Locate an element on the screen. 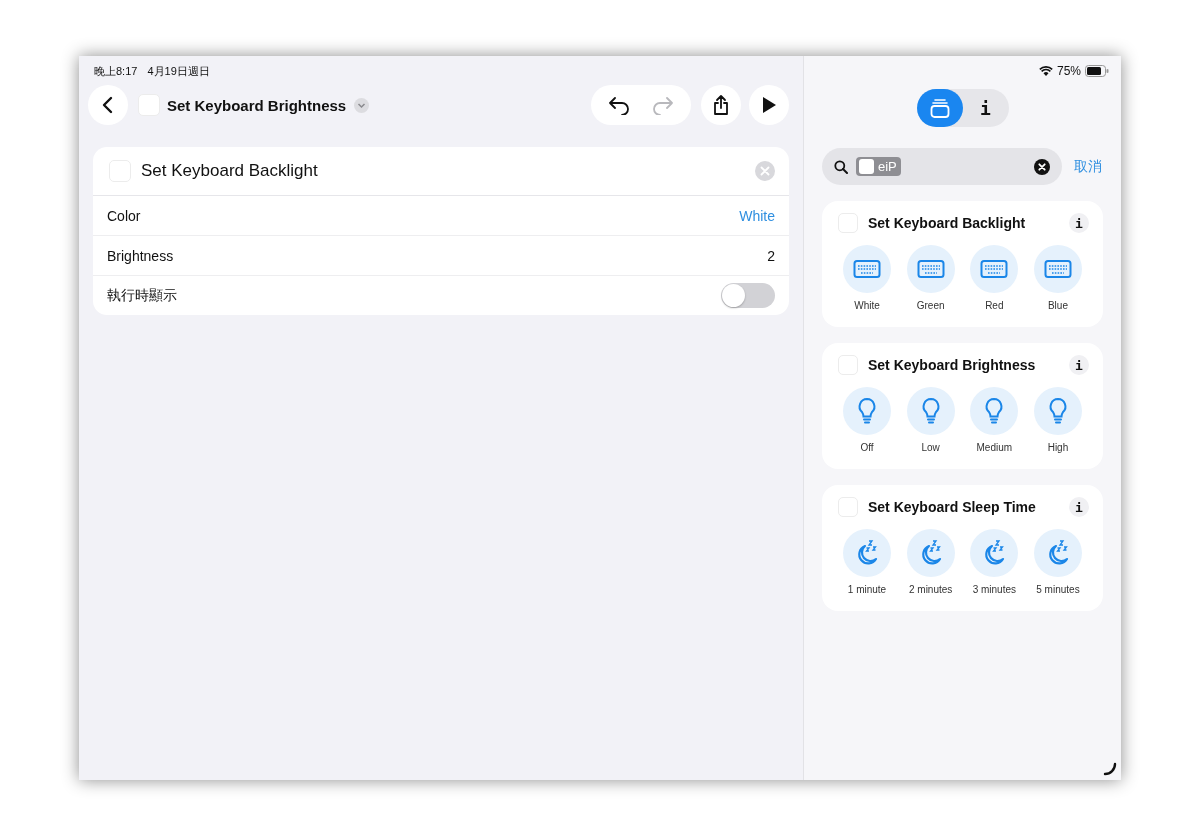 Image resolution: width=1200 pixels, height=836 pixels. action-group-title: Set Keyboard Brightness is located at coordinates (952, 365).